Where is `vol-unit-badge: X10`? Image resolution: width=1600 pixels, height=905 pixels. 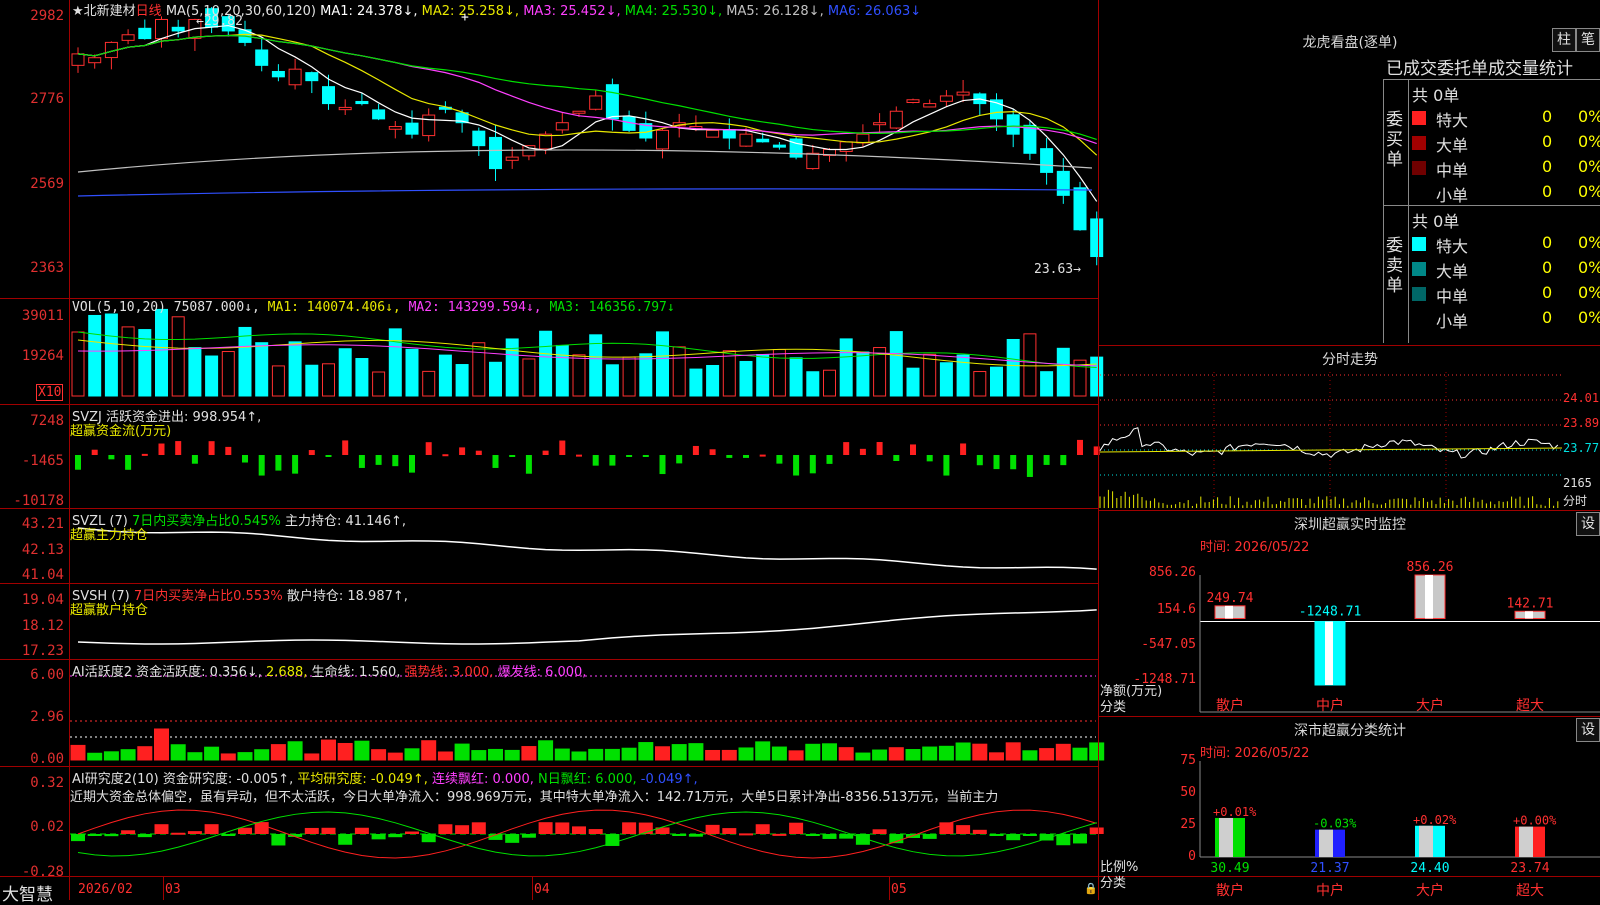
vol-unit-badge: X10 is located at coordinates (50, 392).